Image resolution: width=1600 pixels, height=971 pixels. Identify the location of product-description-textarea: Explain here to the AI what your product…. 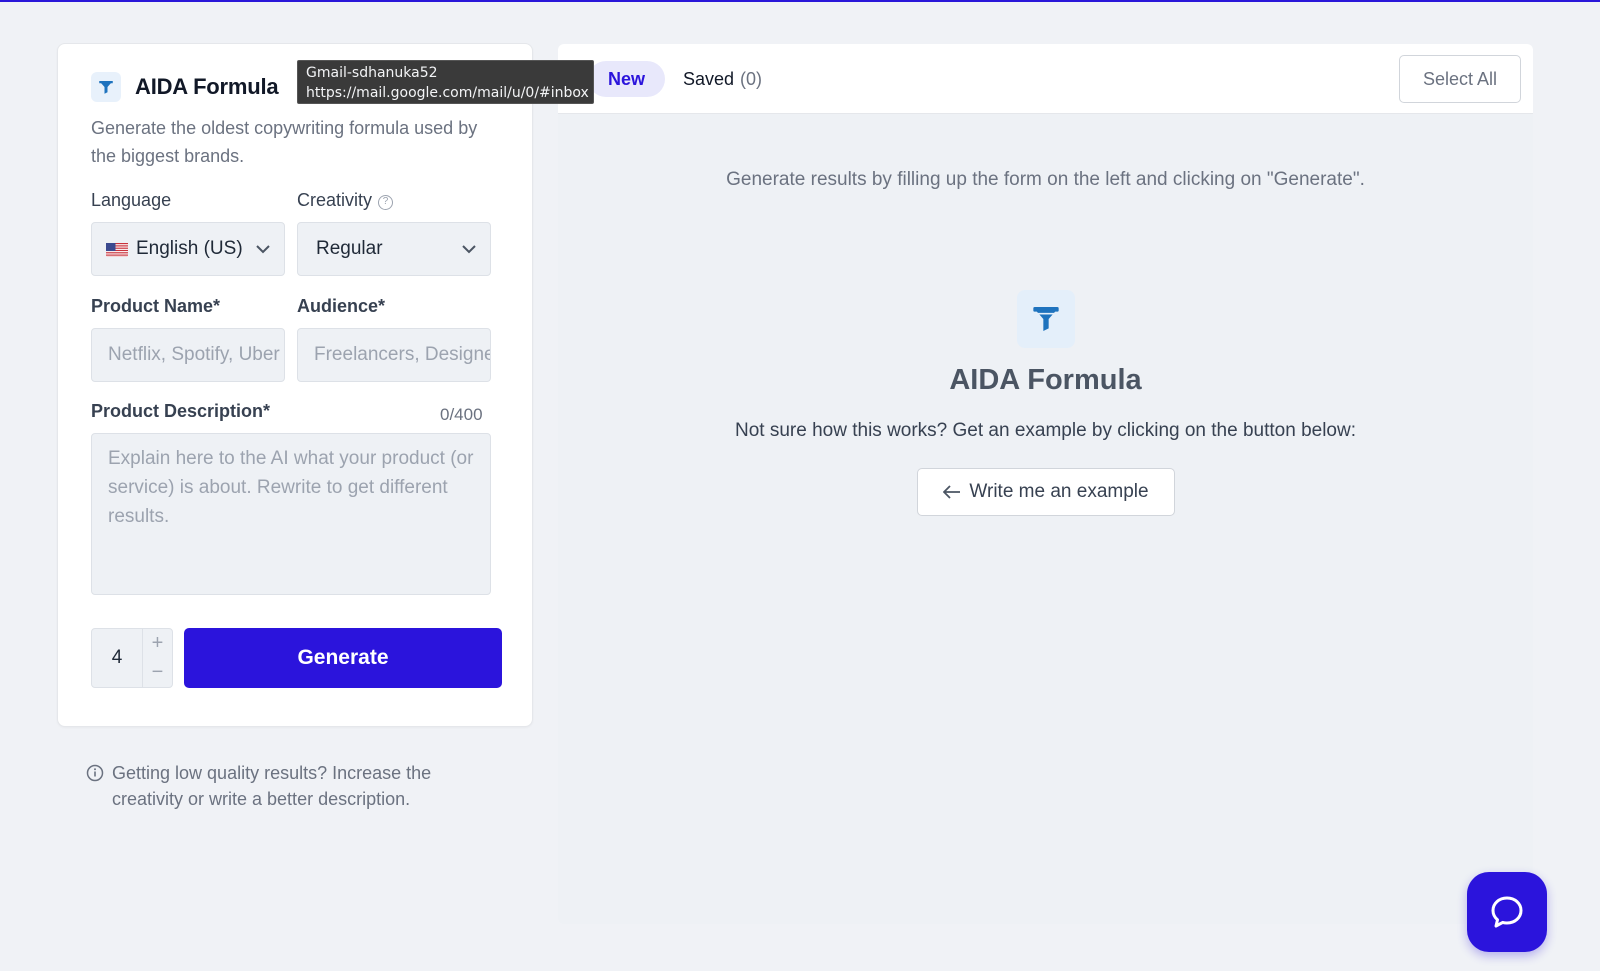
(291, 514).